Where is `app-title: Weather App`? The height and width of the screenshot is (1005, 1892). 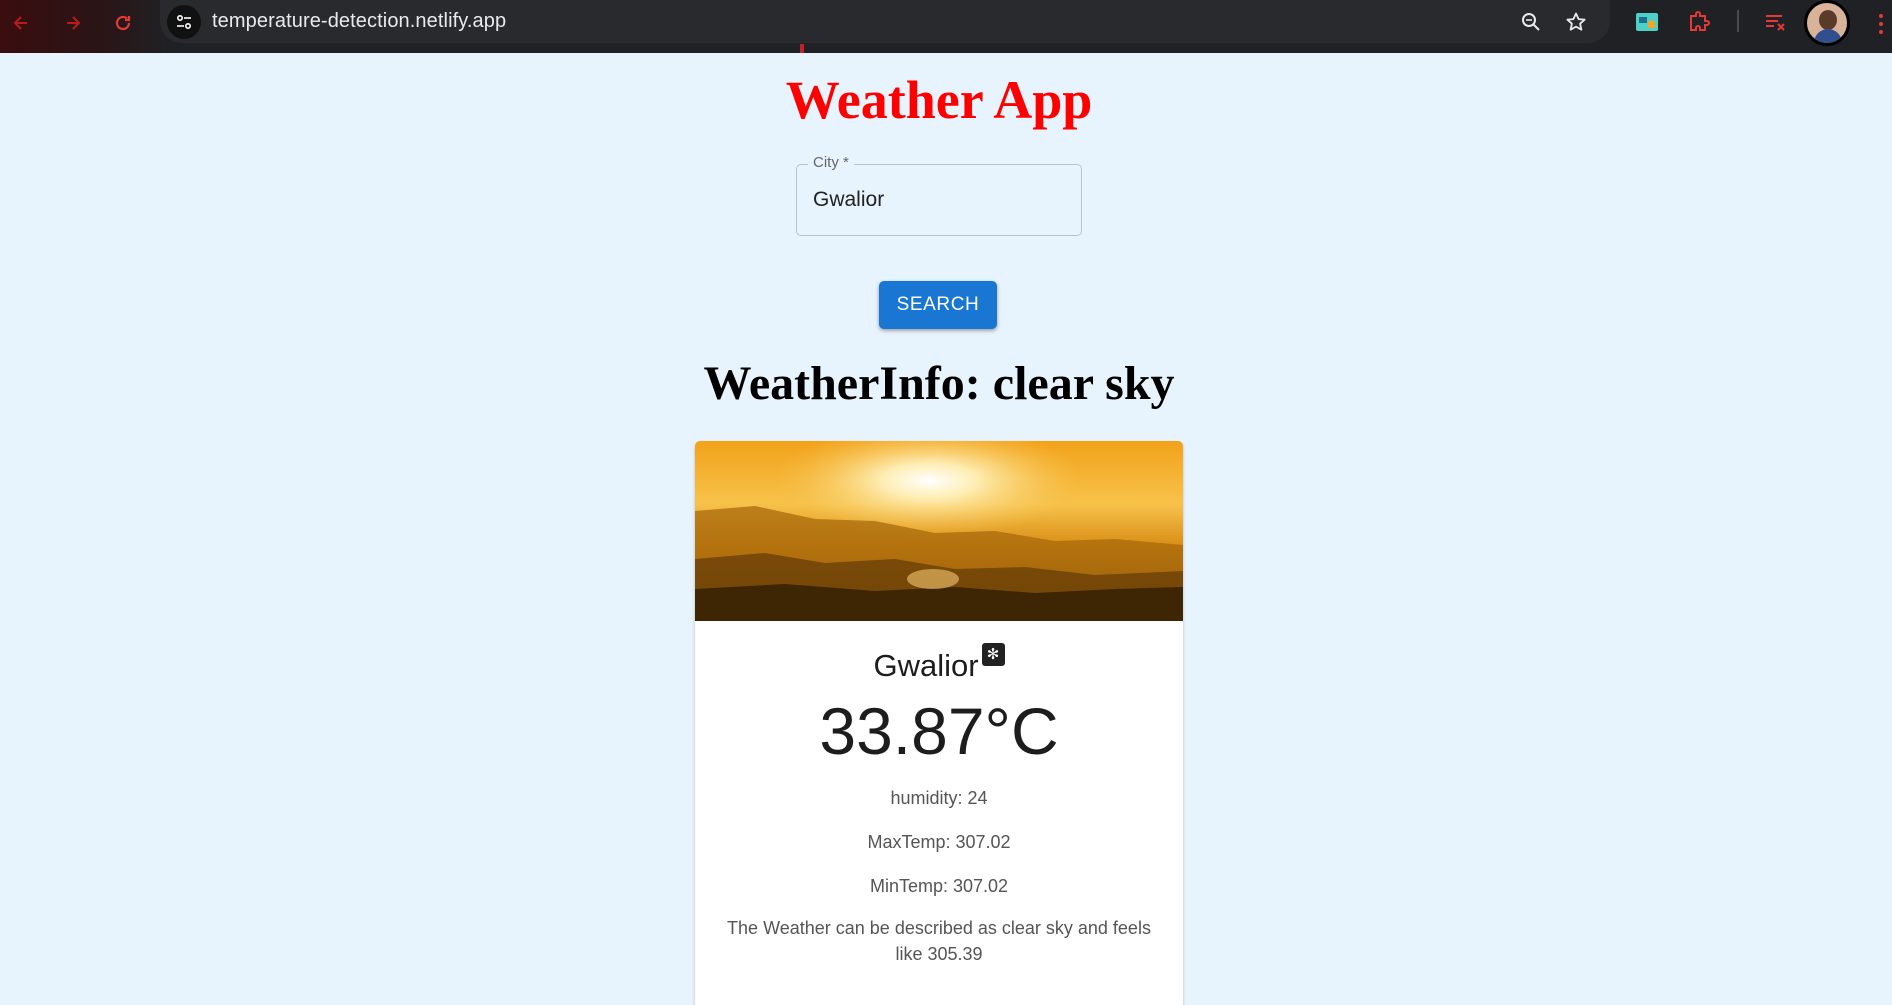
app-title: Weather App is located at coordinates (939, 100).